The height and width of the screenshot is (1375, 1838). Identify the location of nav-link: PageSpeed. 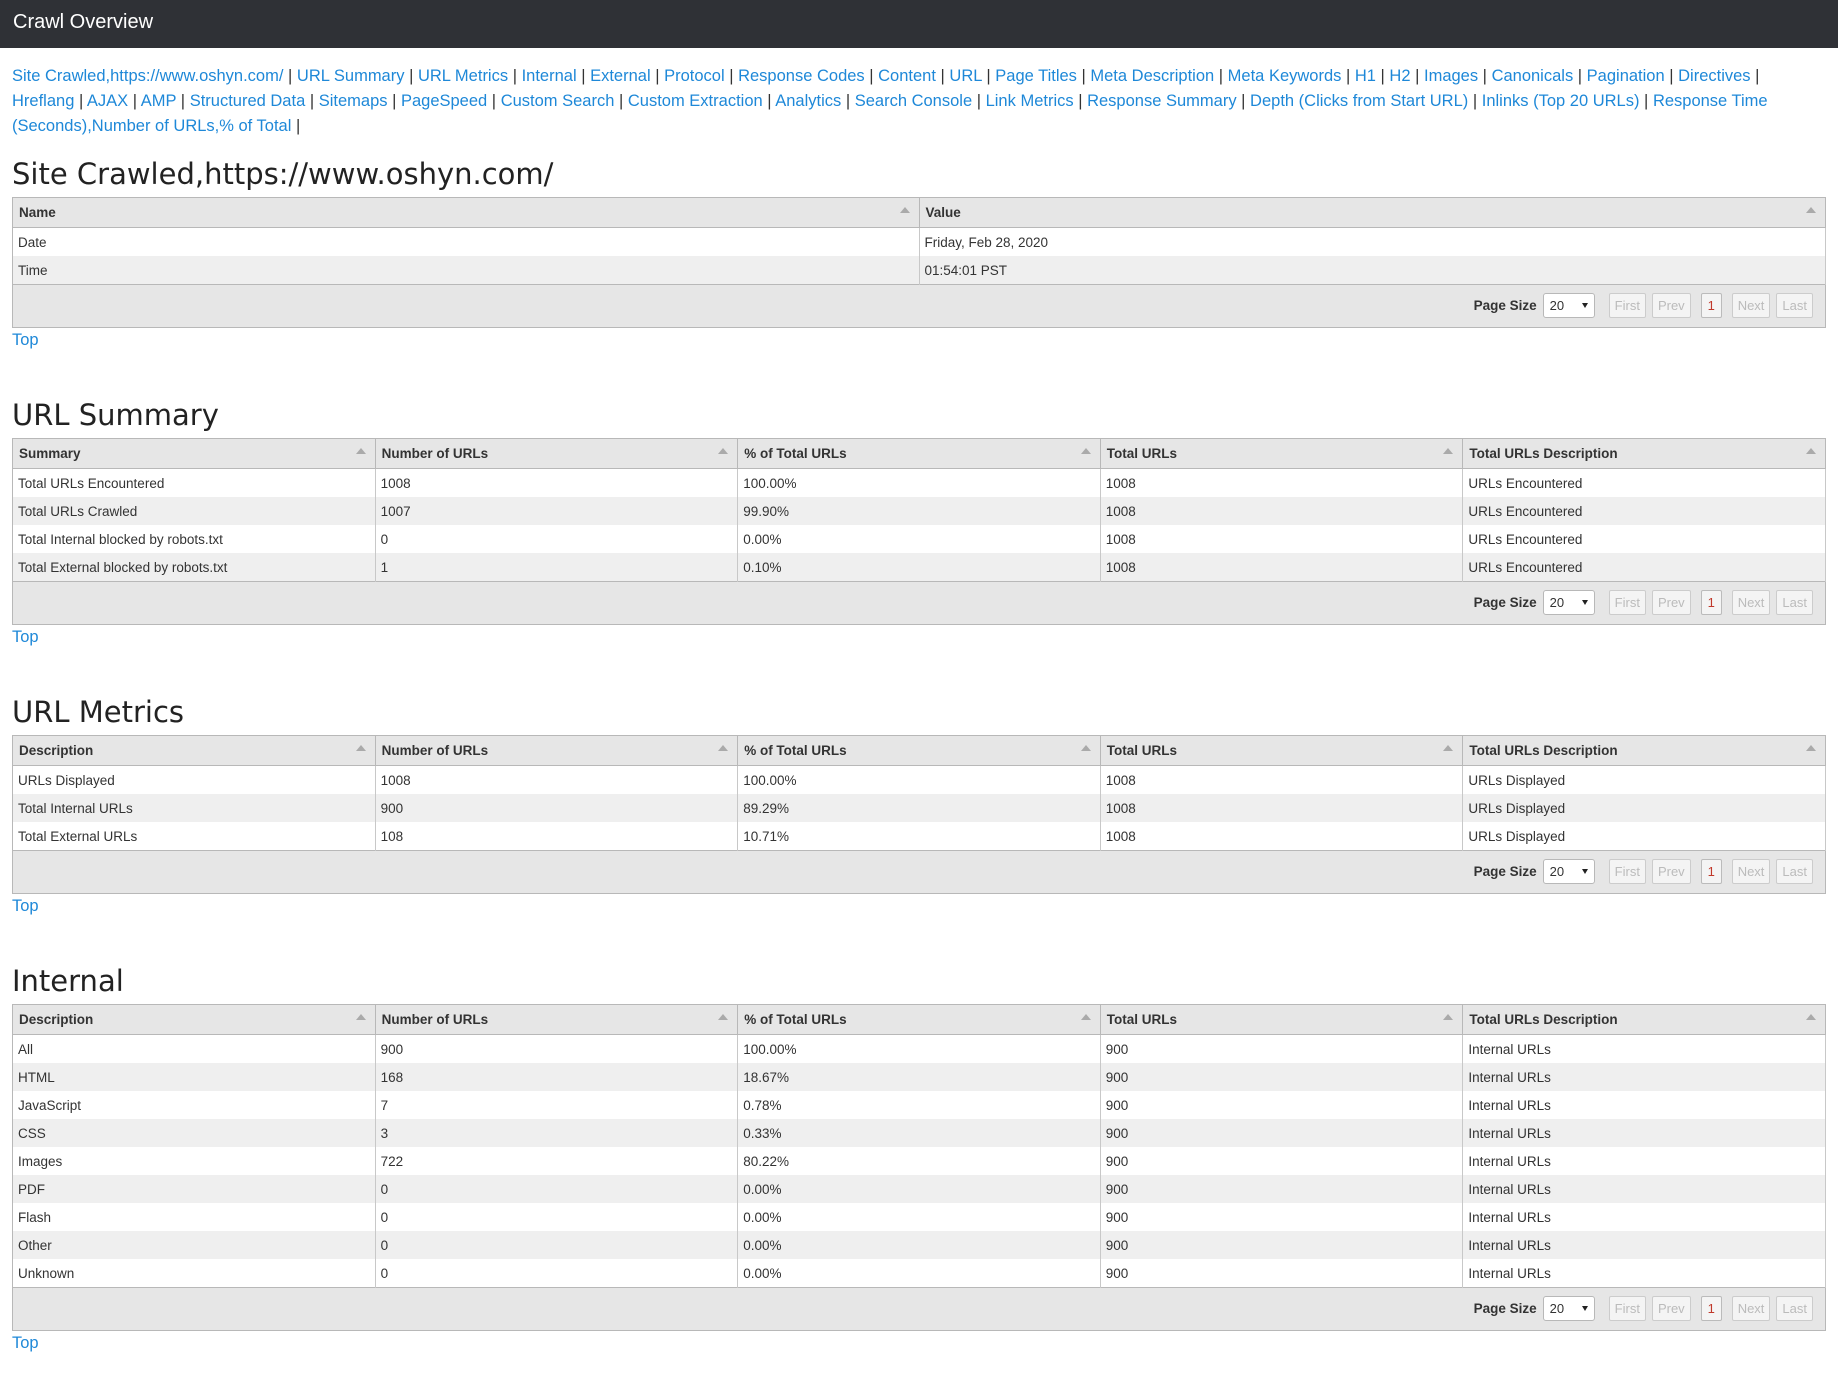
(444, 101).